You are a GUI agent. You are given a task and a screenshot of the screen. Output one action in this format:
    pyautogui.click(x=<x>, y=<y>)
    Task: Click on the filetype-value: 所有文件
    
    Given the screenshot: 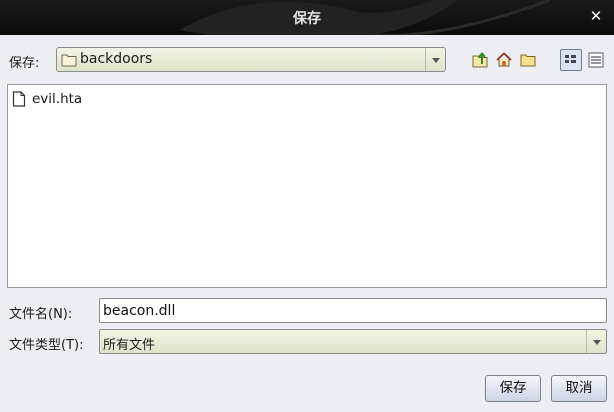 What is the action you would take?
    pyautogui.click(x=129, y=345)
    